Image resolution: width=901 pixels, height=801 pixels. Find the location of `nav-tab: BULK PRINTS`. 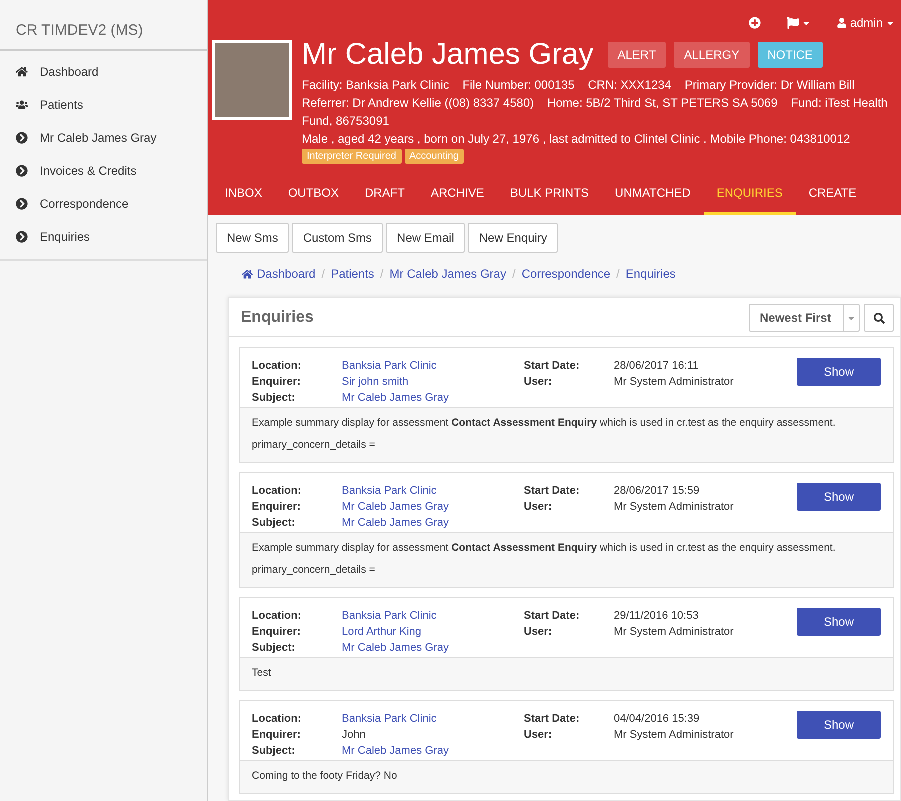

nav-tab: BULK PRINTS is located at coordinates (549, 195).